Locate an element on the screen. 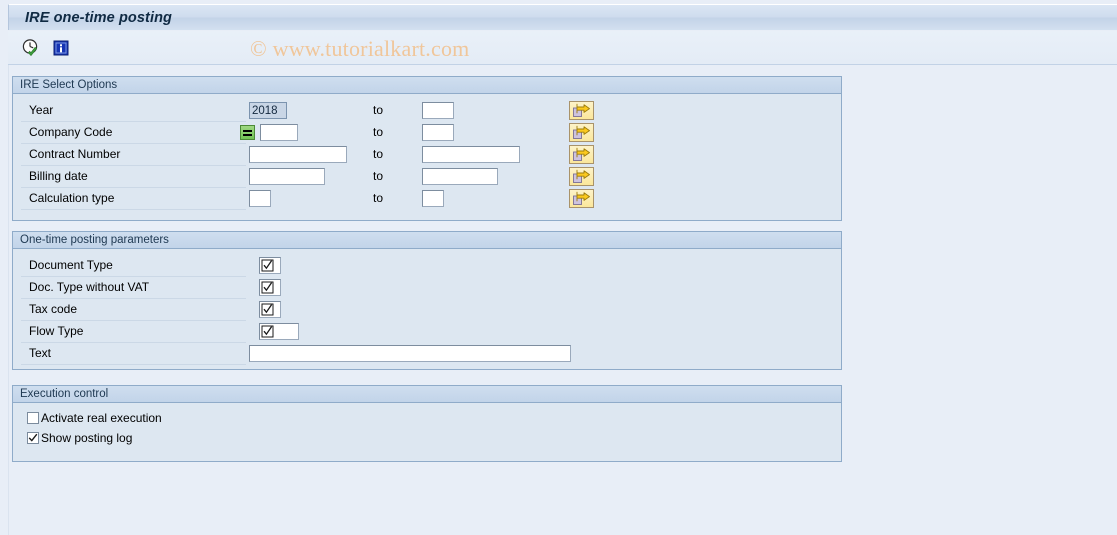 The height and width of the screenshot is (535, 1117). input-calculation-type-from is located at coordinates (260, 198).